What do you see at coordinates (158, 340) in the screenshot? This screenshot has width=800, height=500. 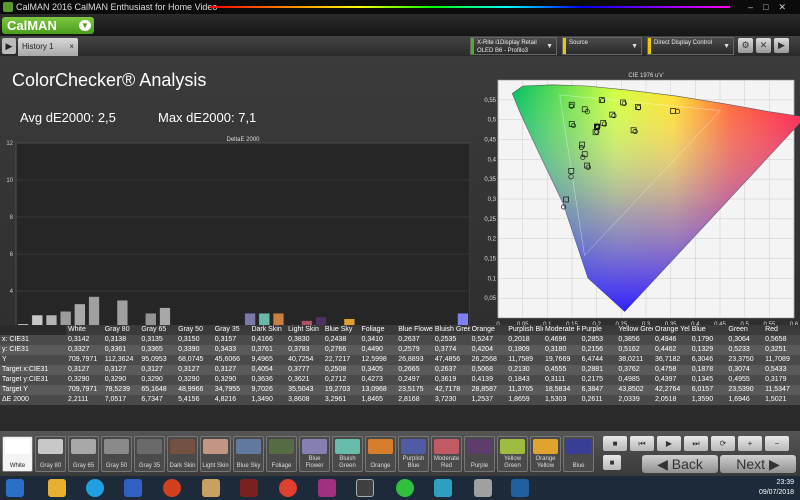 I see `table-cell: 0,3135` at bounding box center [158, 340].